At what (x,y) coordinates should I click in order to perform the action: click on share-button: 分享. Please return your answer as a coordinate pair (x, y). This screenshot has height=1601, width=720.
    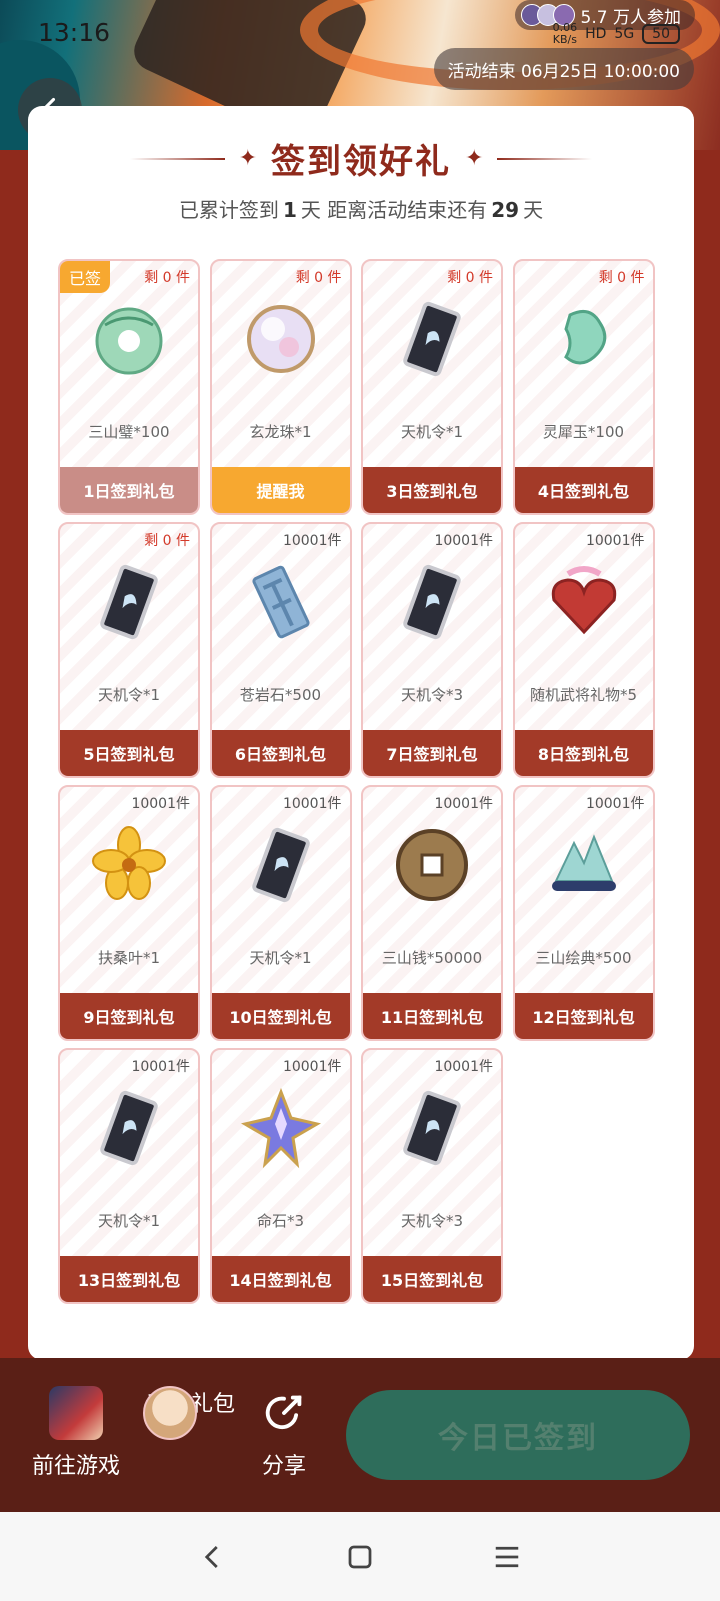
    Looking at the image, I should click on (284, 1433).